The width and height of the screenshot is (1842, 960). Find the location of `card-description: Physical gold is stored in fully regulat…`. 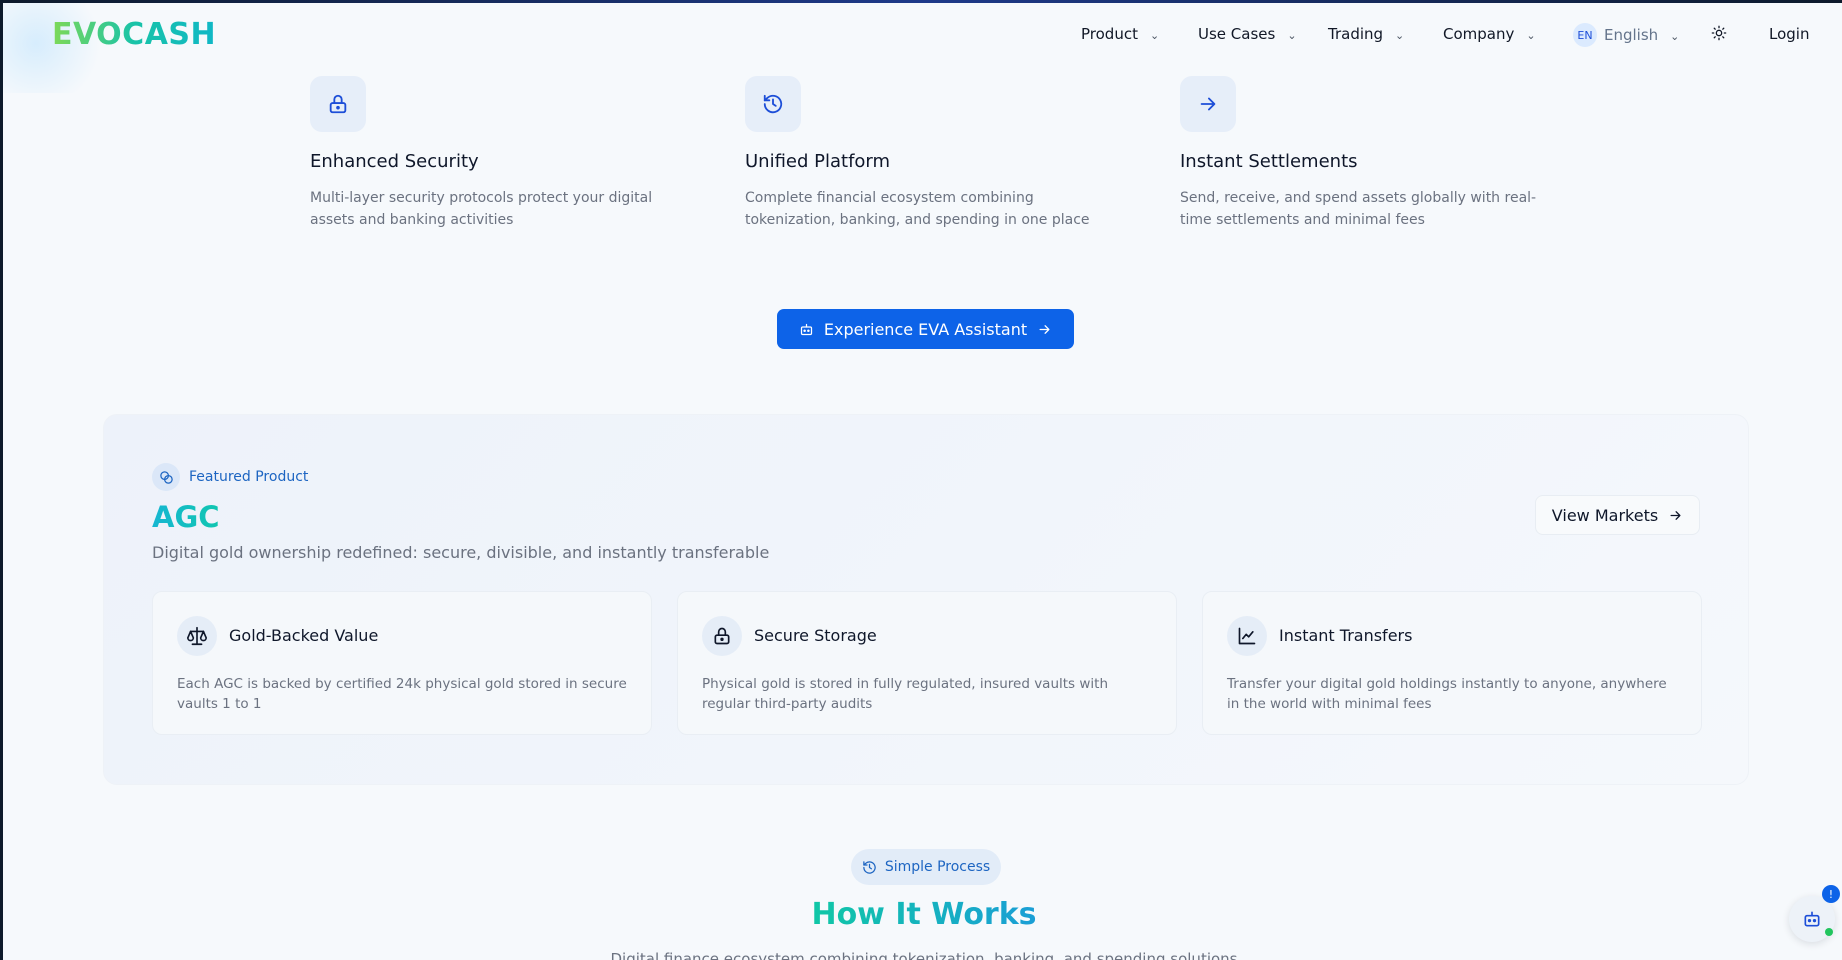

card-description: Physical gold is stored in fully regulat… is located at coordinates (905, 694).